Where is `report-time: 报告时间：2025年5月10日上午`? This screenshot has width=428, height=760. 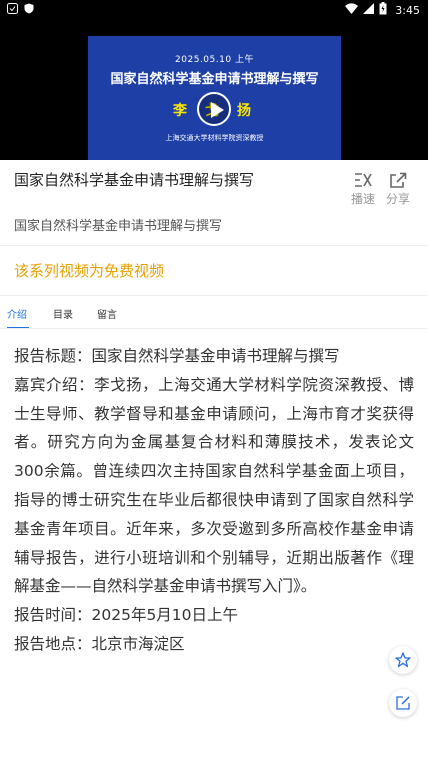 report-time: 报告时间：2025年5月10日上午 is located at coordinates (126, 615).